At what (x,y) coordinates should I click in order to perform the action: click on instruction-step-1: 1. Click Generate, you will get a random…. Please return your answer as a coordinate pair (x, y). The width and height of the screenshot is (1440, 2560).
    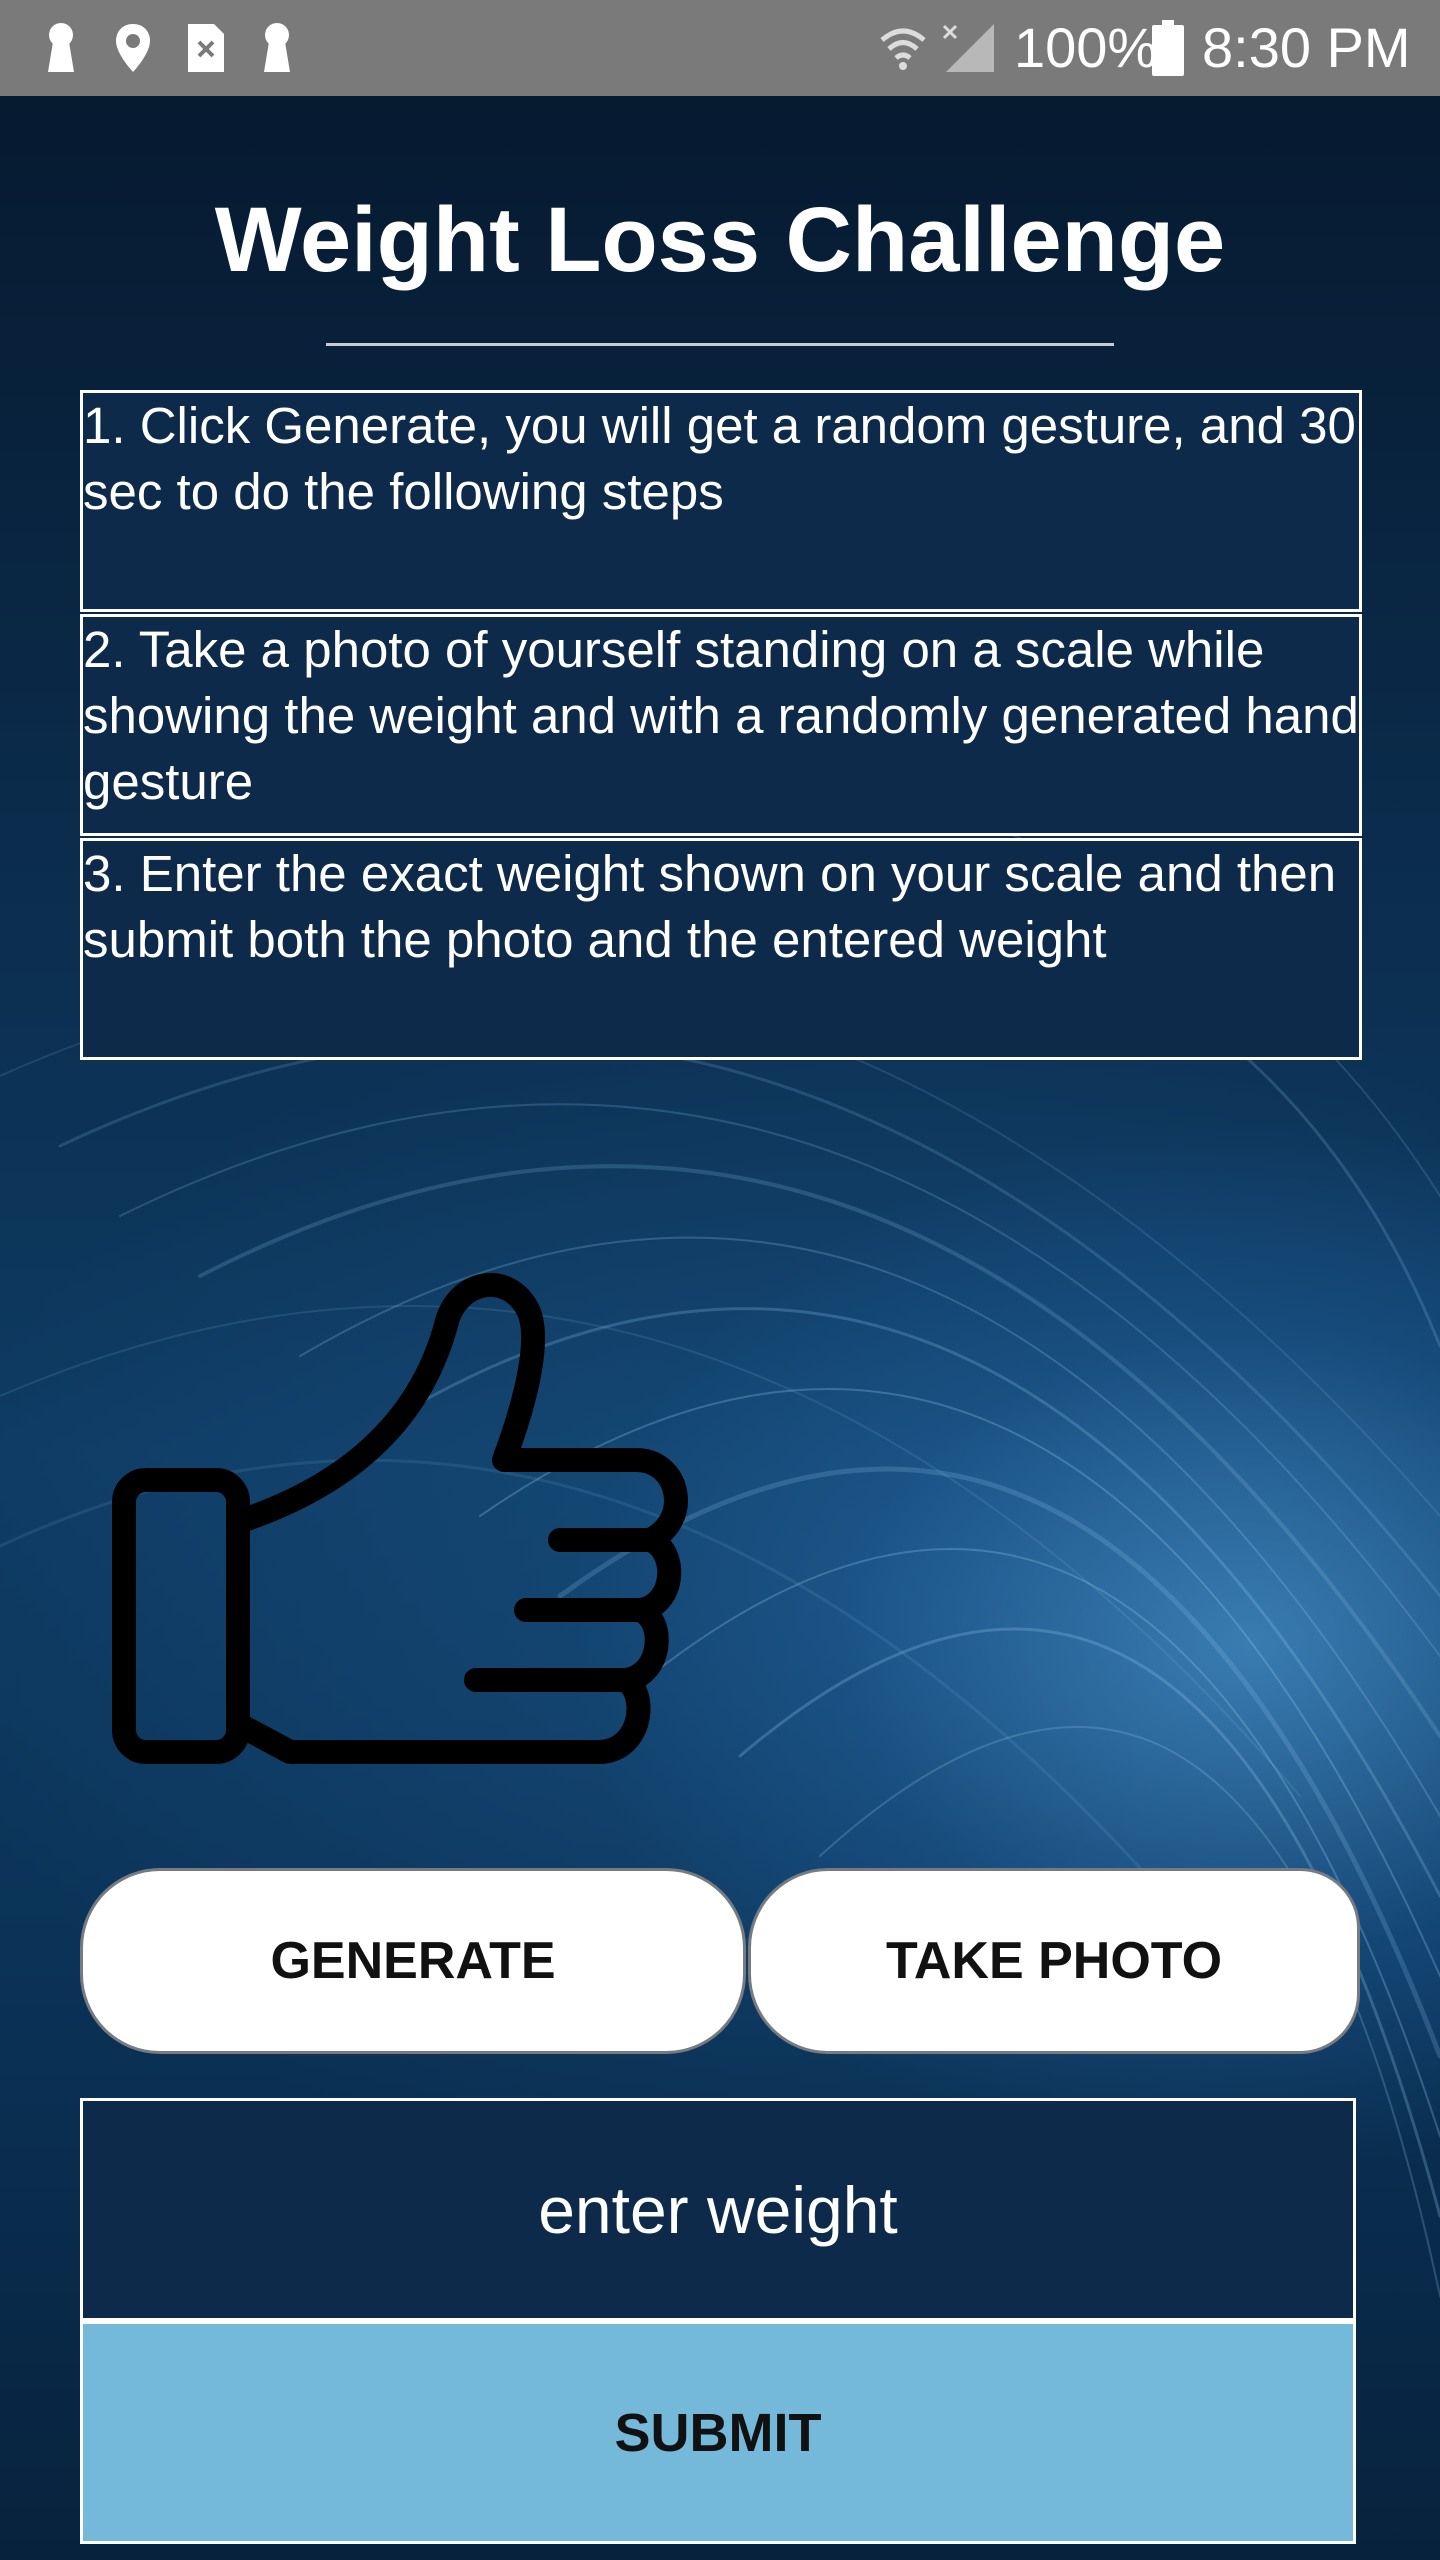
    Looking at the image, I should click on (721, 501).